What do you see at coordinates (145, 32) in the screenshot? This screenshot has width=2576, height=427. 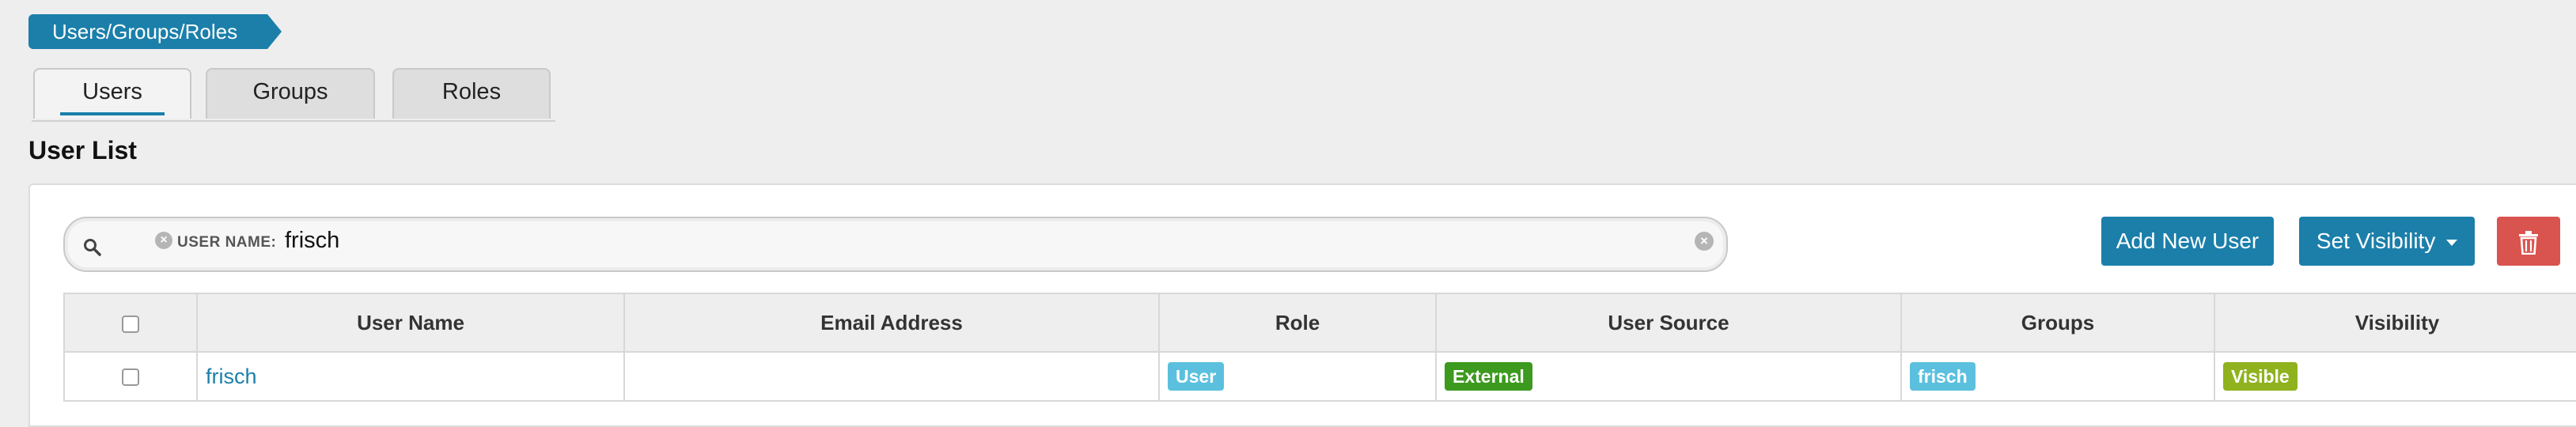 I see `breadcrumb-label: Users/Groups/Roles` at bounding box center [145, 32].